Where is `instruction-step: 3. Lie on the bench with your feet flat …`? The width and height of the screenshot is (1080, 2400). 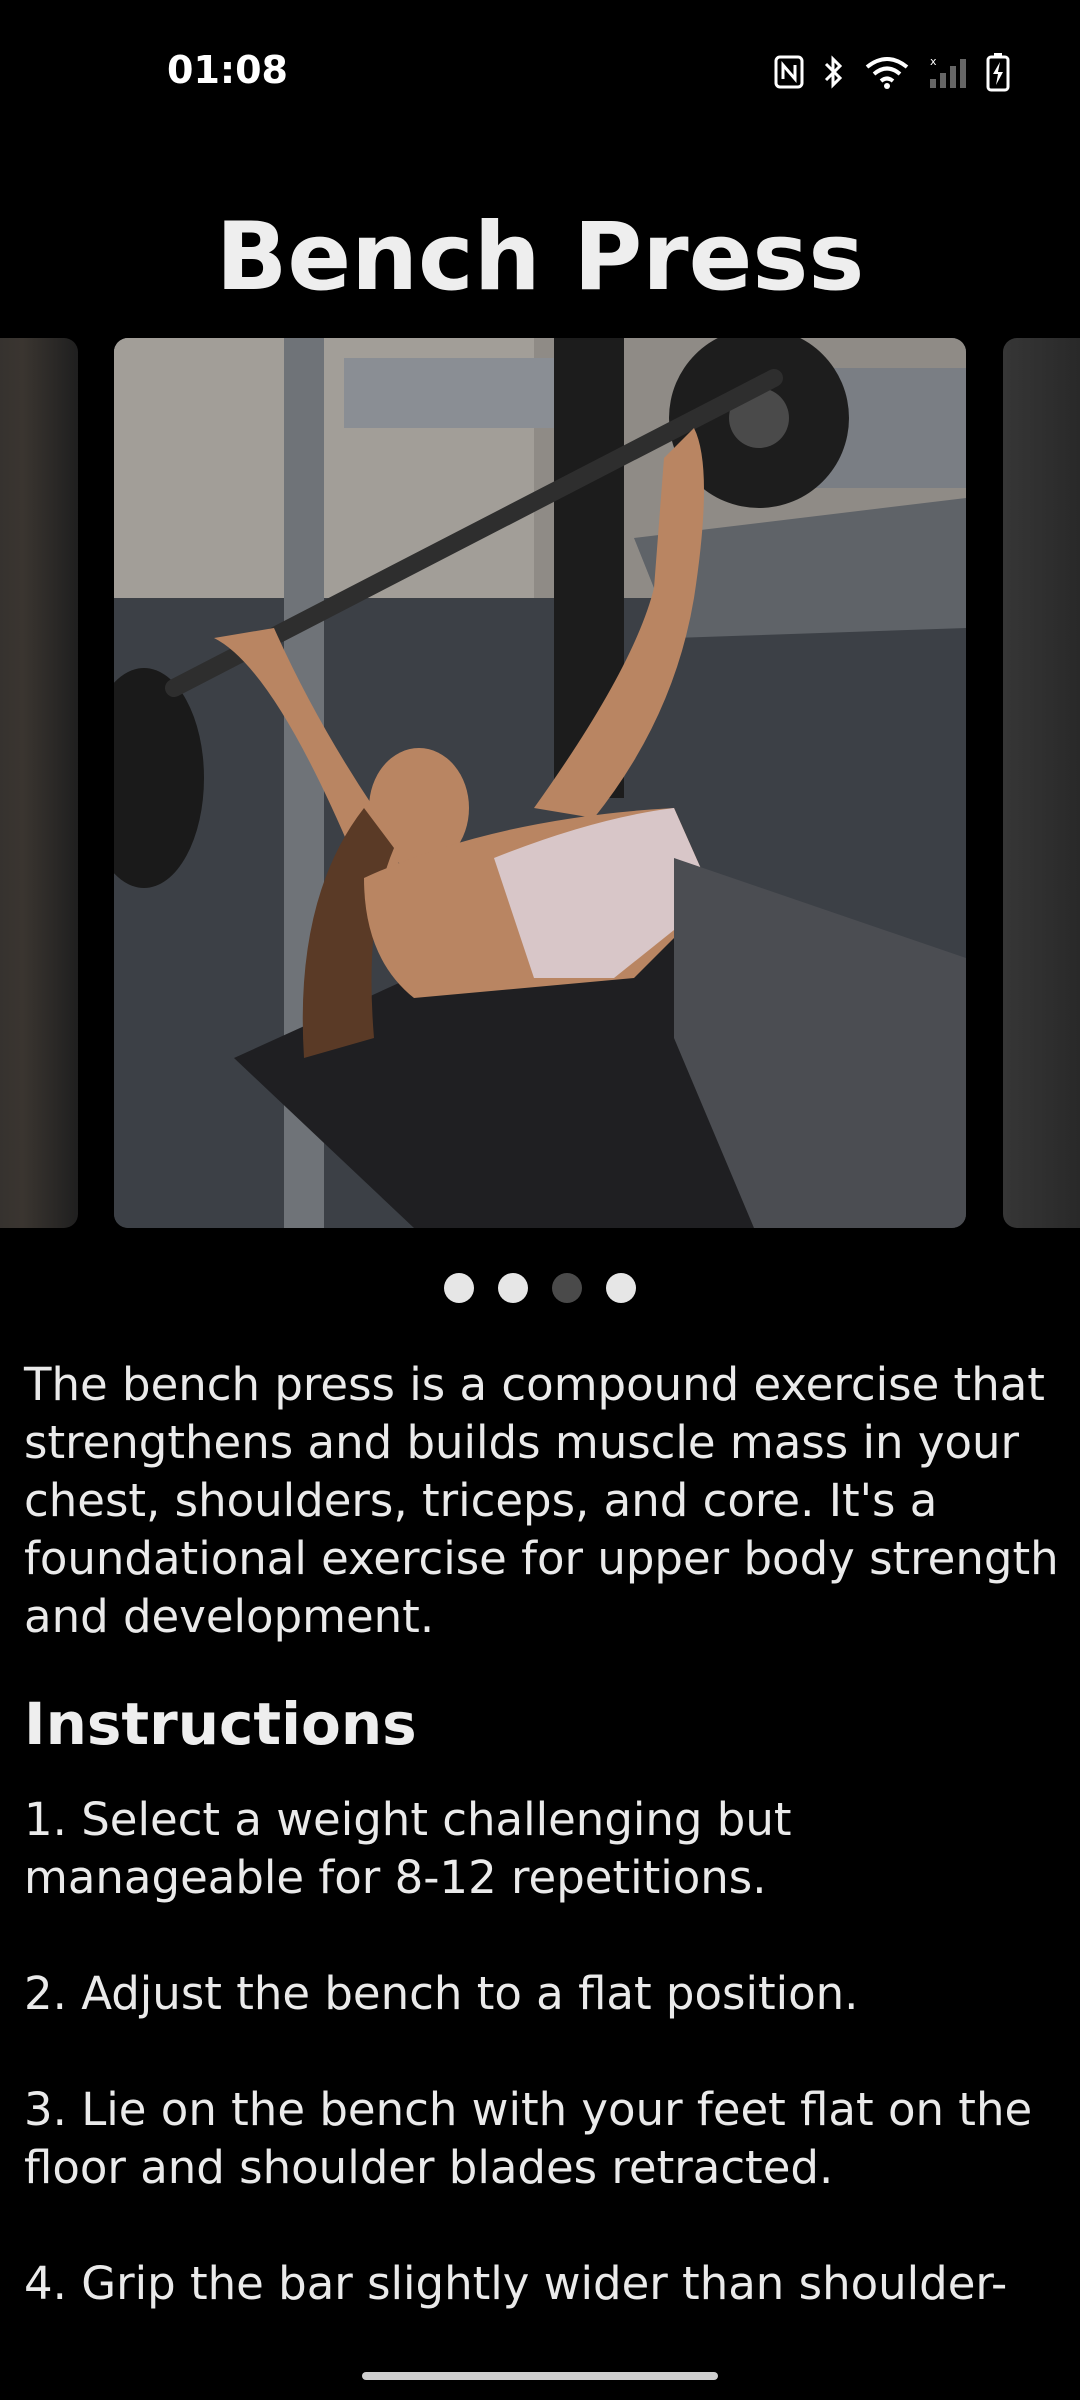 instruction-step: 3. Lie on the bench with your feet flat … is located at coordinates (528, 2138).